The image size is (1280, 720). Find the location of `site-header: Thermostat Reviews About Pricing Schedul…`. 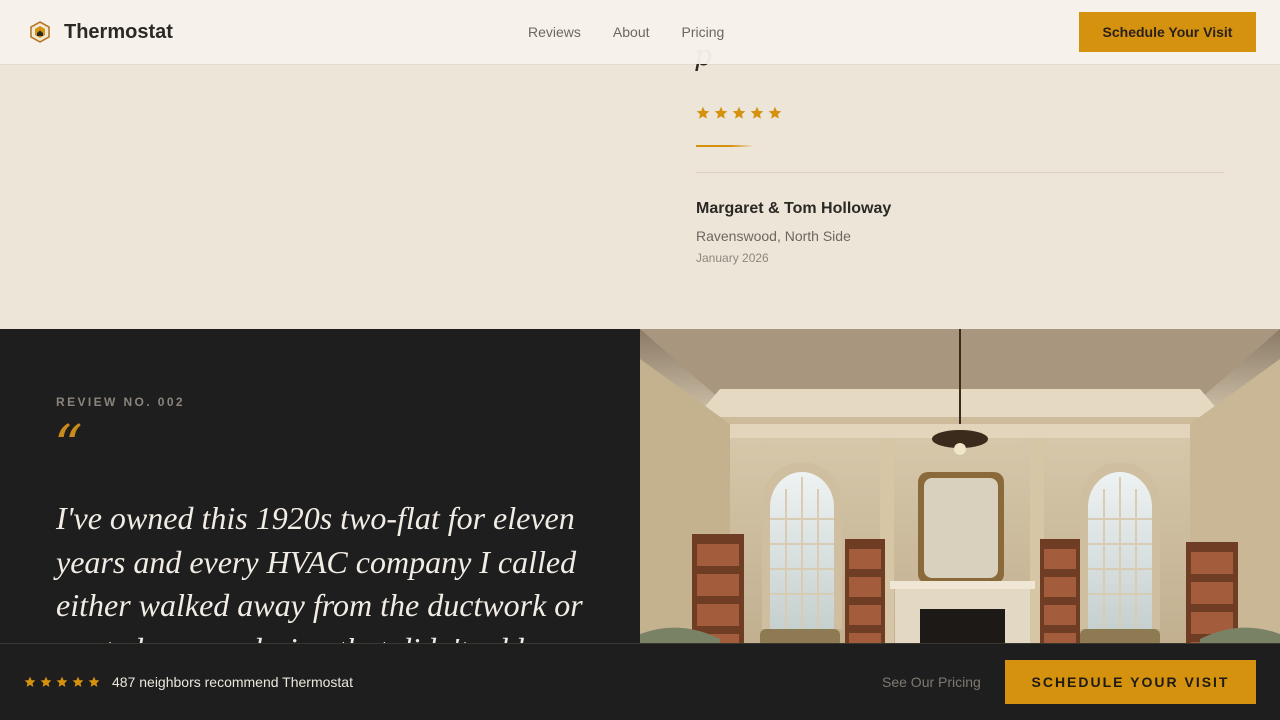

site-header: Thermostat Reviews About Pricing Schedul… is located at coordinates (640, 32).